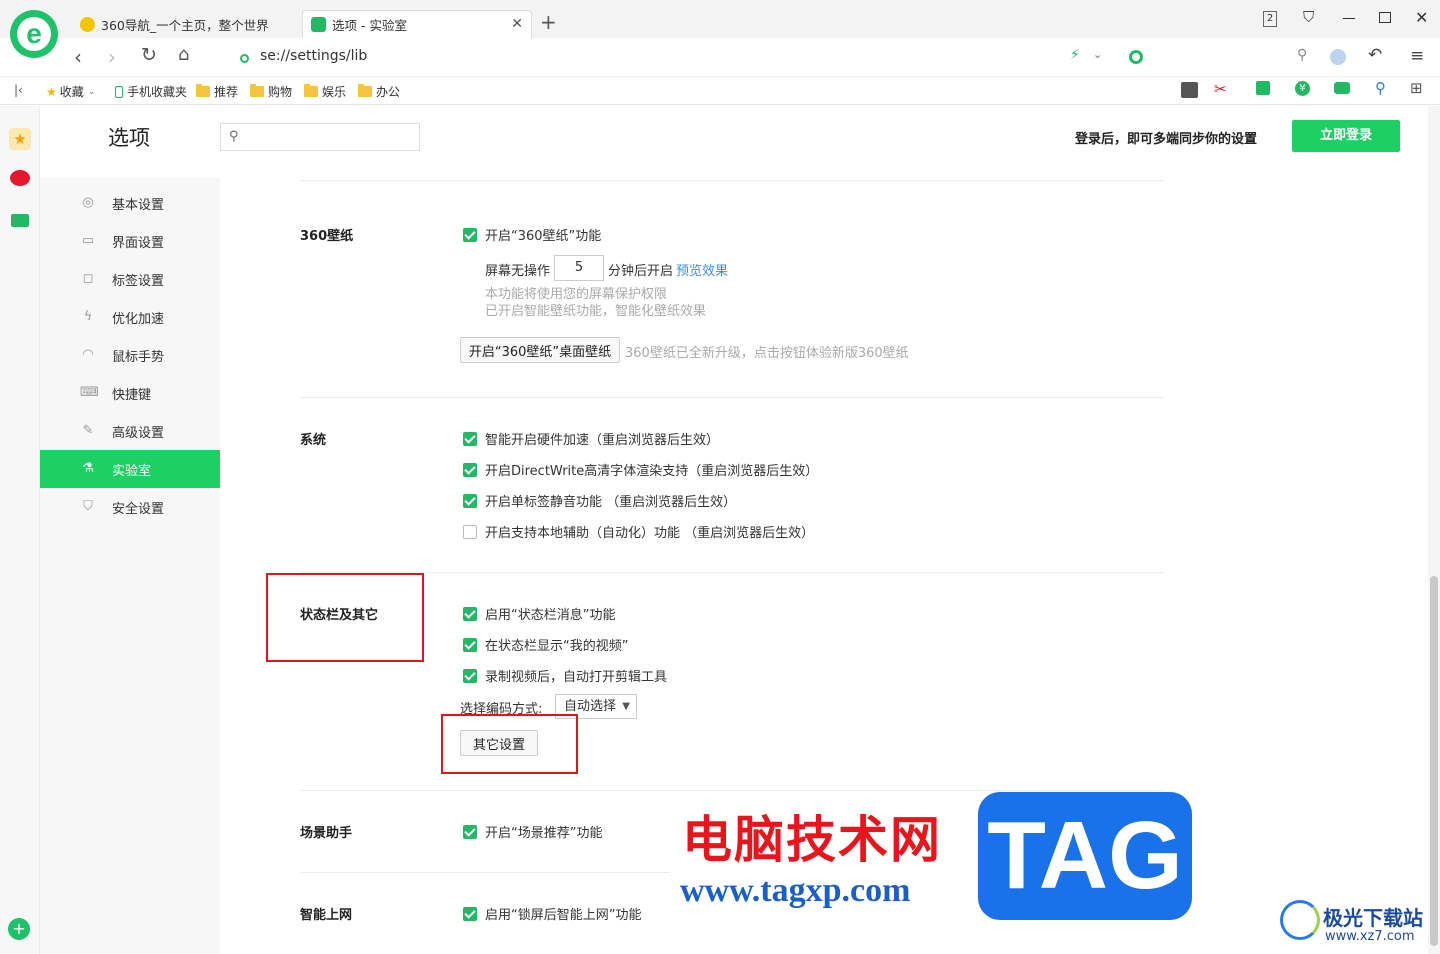 The width and height of the screenshot is (1440, 954). I want to click on tab-settings: 选项 - 实验室 ✕, so click(417, 24).